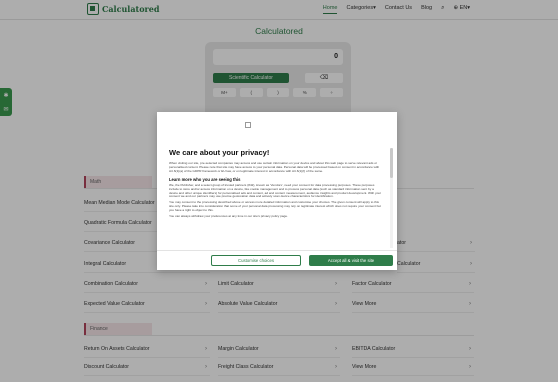 The image size is (558, 382). What do you see at coordinates (391, 198) in the screenshot?
I see `consent-scrollbar` at bounding box center [391, 198].